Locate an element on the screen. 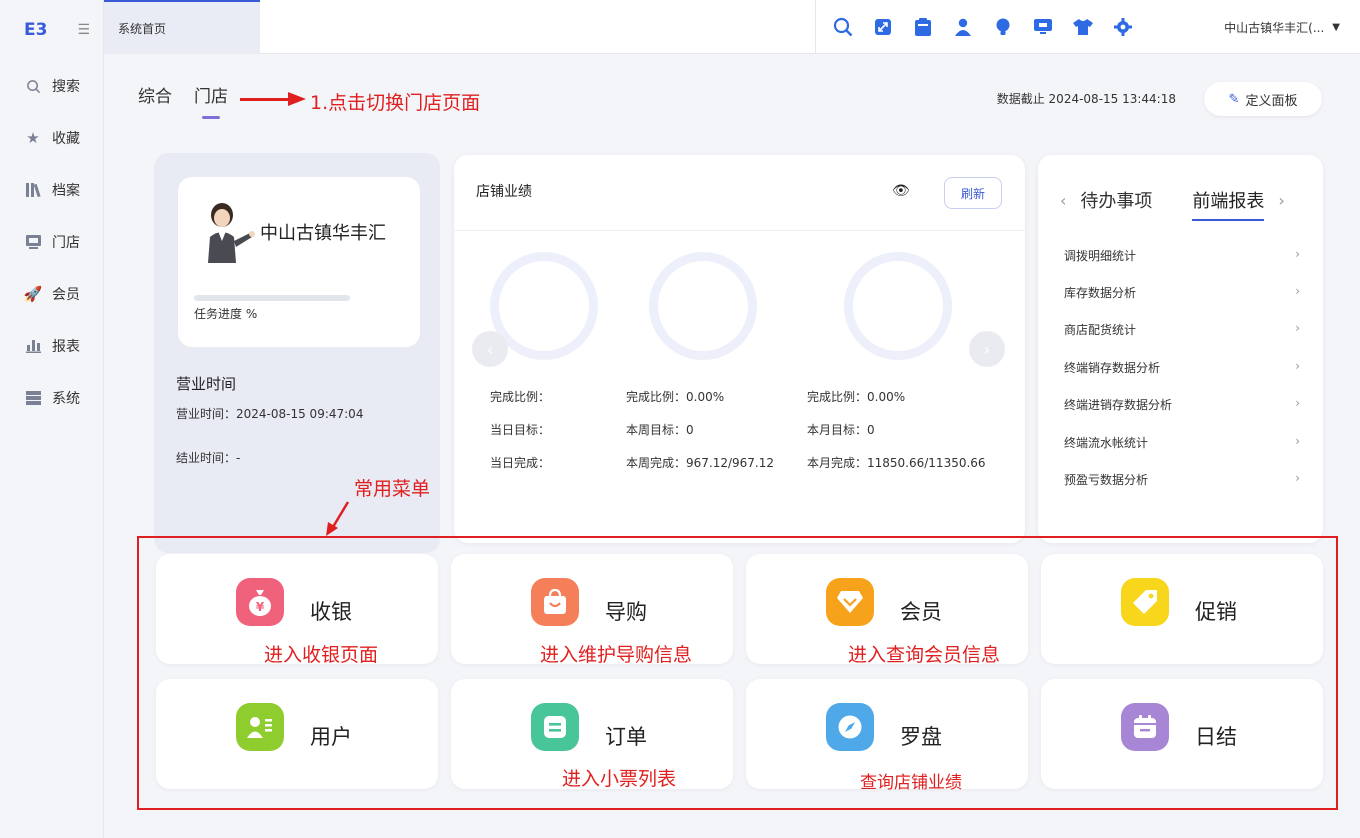  clipboard-icon is located at coordinates (923, 27).